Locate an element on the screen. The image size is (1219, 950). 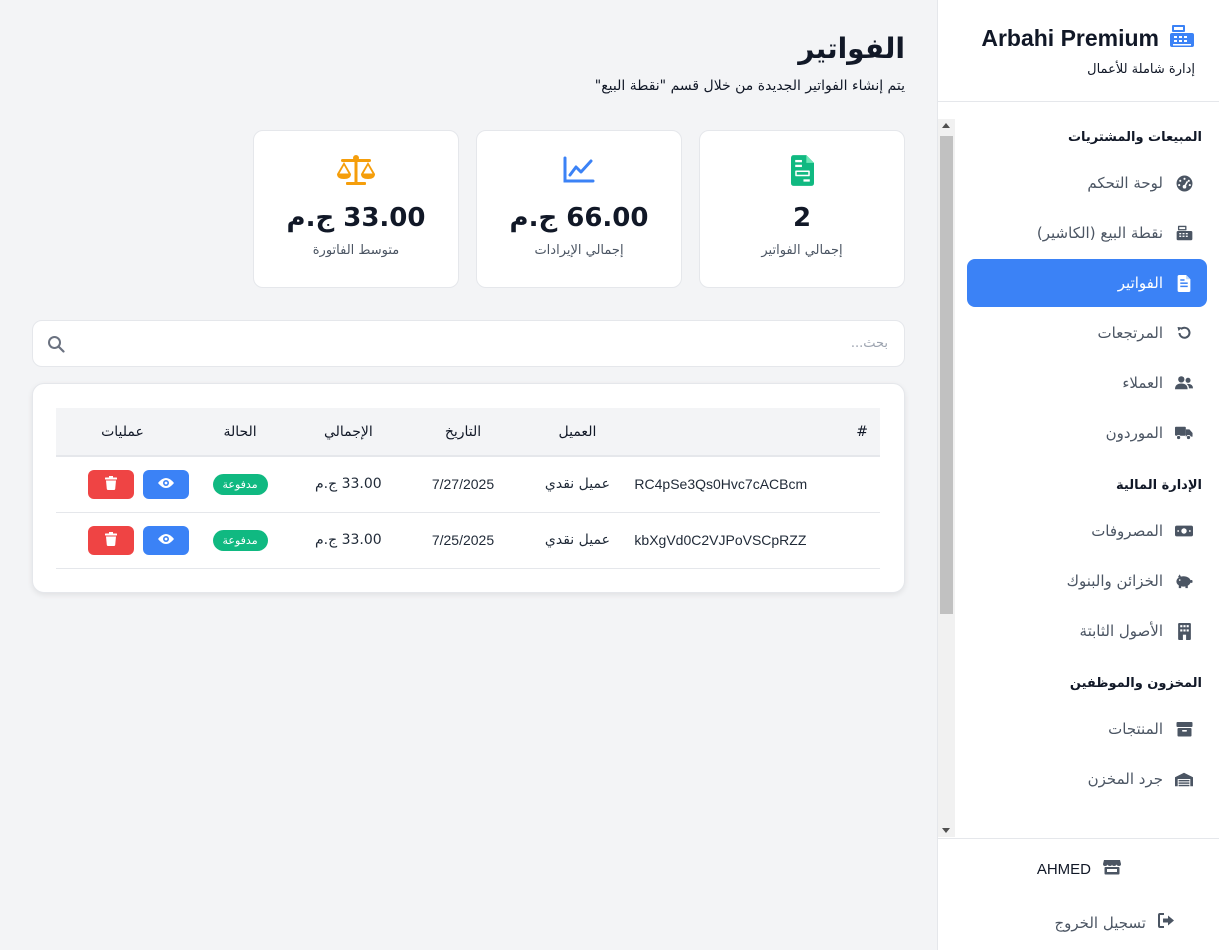
file-invoice-icon is located at coordinates (802, 170).